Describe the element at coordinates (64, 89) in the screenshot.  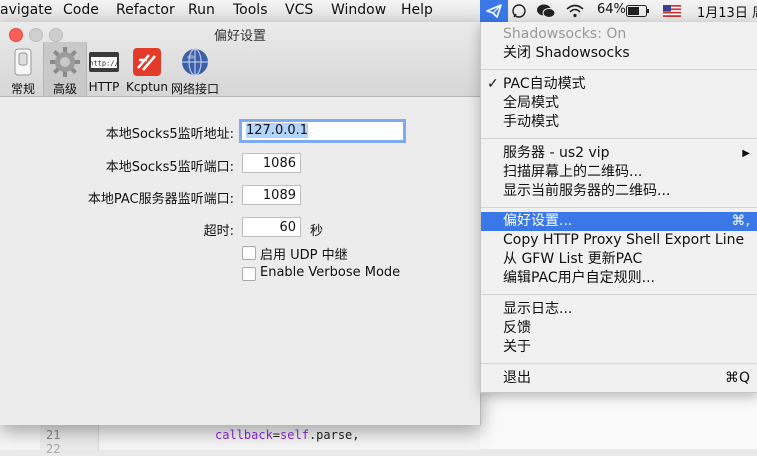
I see `tab-advanced-label: 高级` at that location.